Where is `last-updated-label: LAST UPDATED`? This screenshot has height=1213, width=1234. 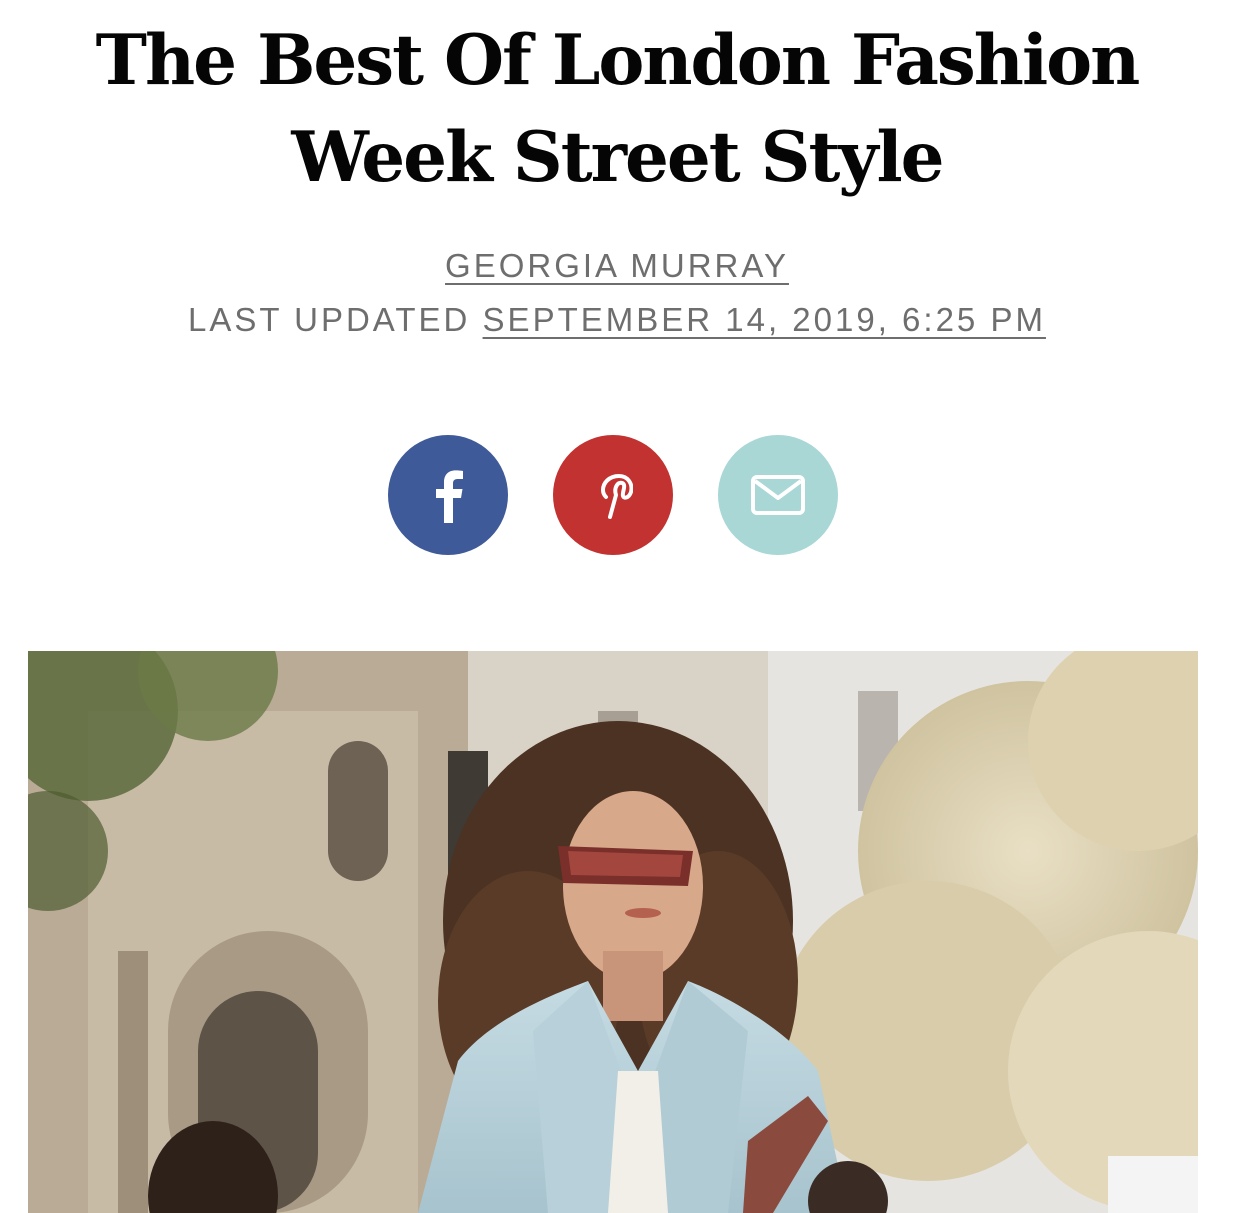 last-updated-label: LAST UPDATED is located at coordinates (329, 319).